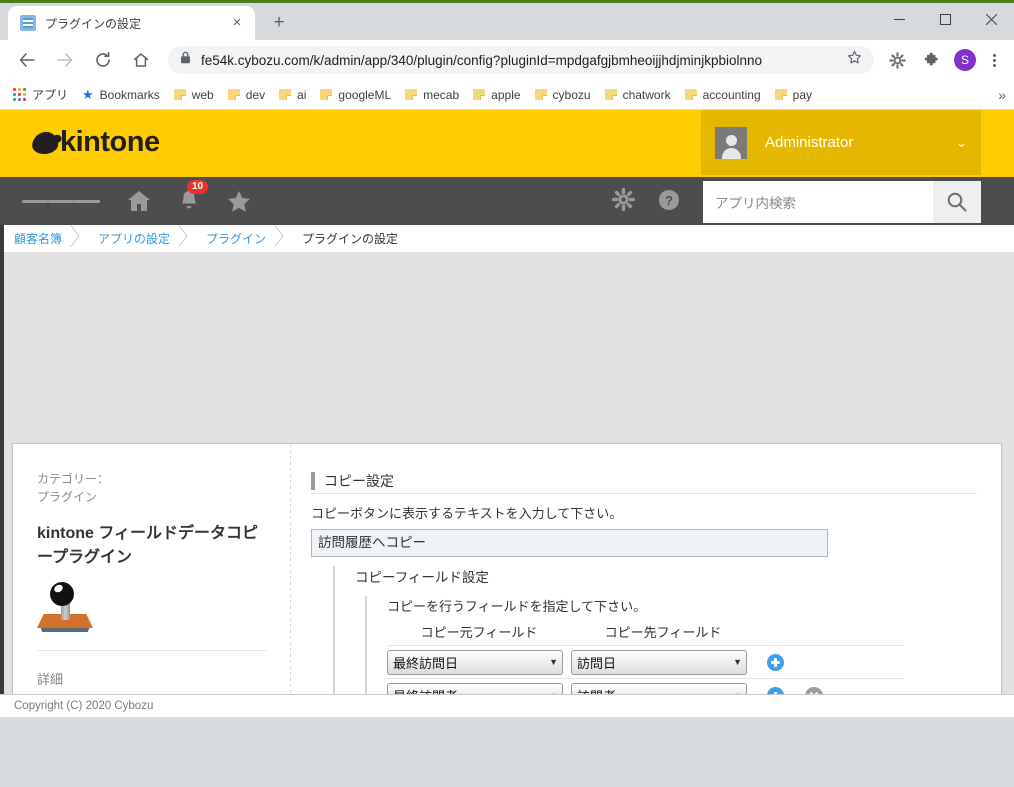 Image resolution: width=1014 pixels, height=787 pixels. What do you see at coordinates (103, 60) in the screenshot?
I see `reload-icon` at bounding box center [103, 60].